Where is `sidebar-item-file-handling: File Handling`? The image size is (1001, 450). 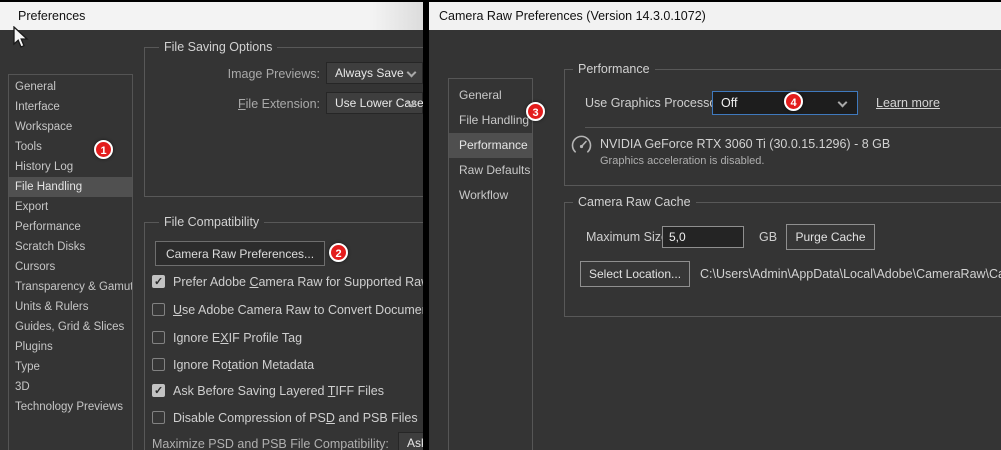 sidebar-item-file-handling: File Handling is located at coordinates (70, 187).